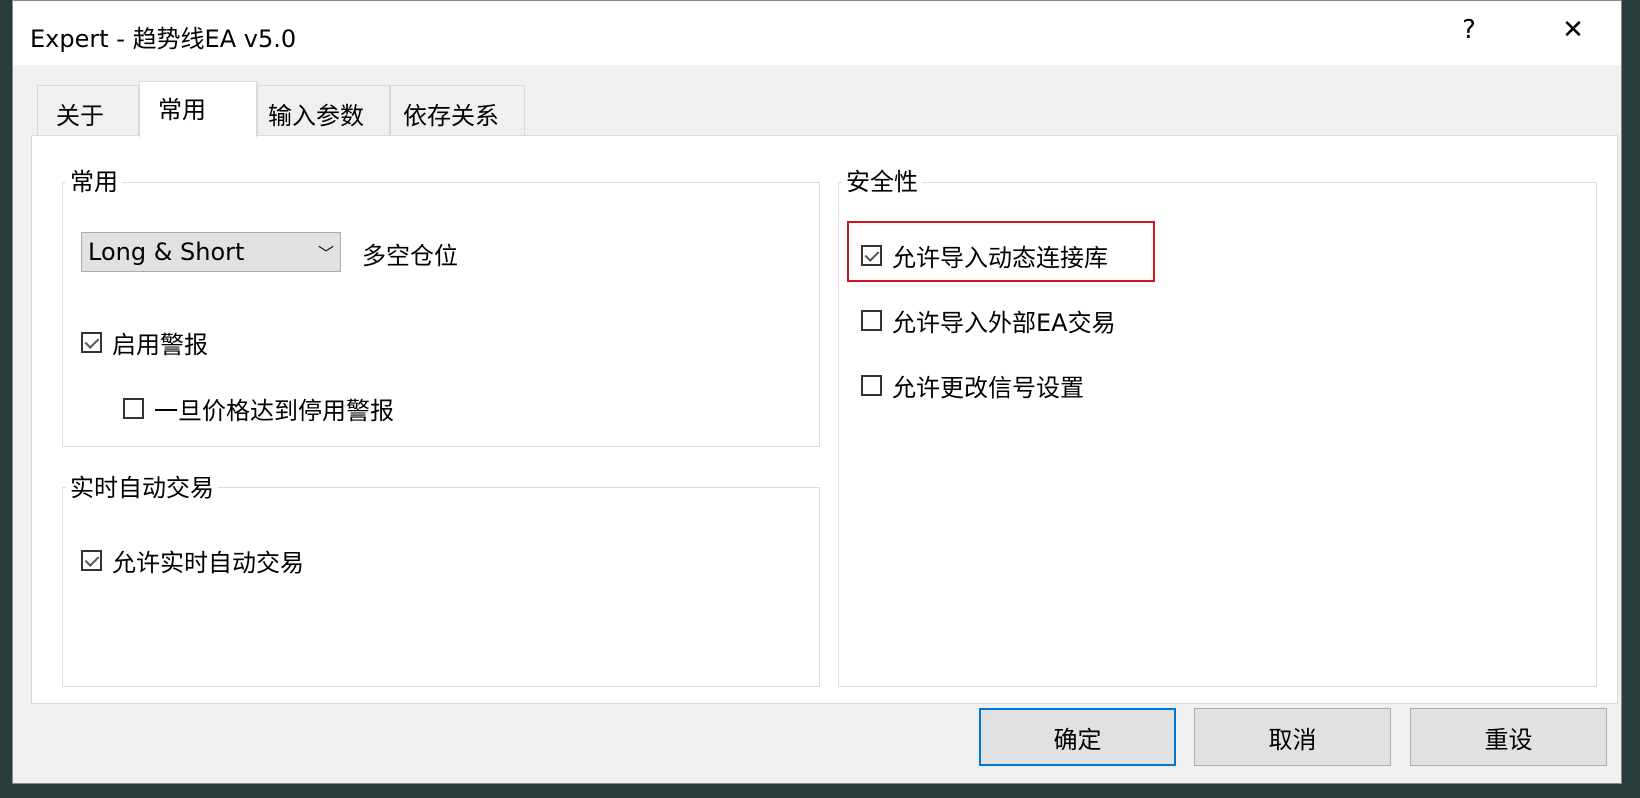  I want to click on reset-button: 重设, so click(1508, 737).